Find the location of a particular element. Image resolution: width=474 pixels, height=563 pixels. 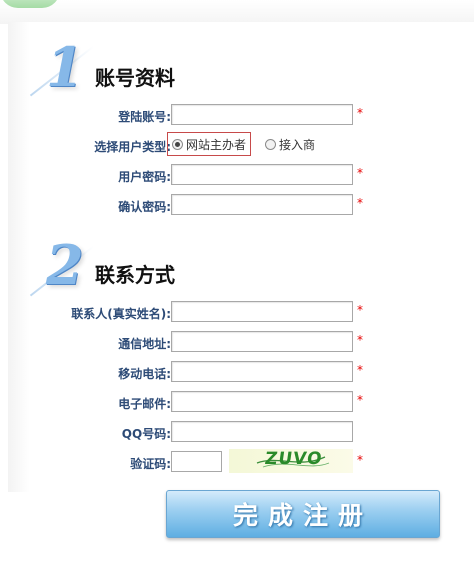

captcha-row: 验证码: ZUVO * is located at coordinates (237, 462).